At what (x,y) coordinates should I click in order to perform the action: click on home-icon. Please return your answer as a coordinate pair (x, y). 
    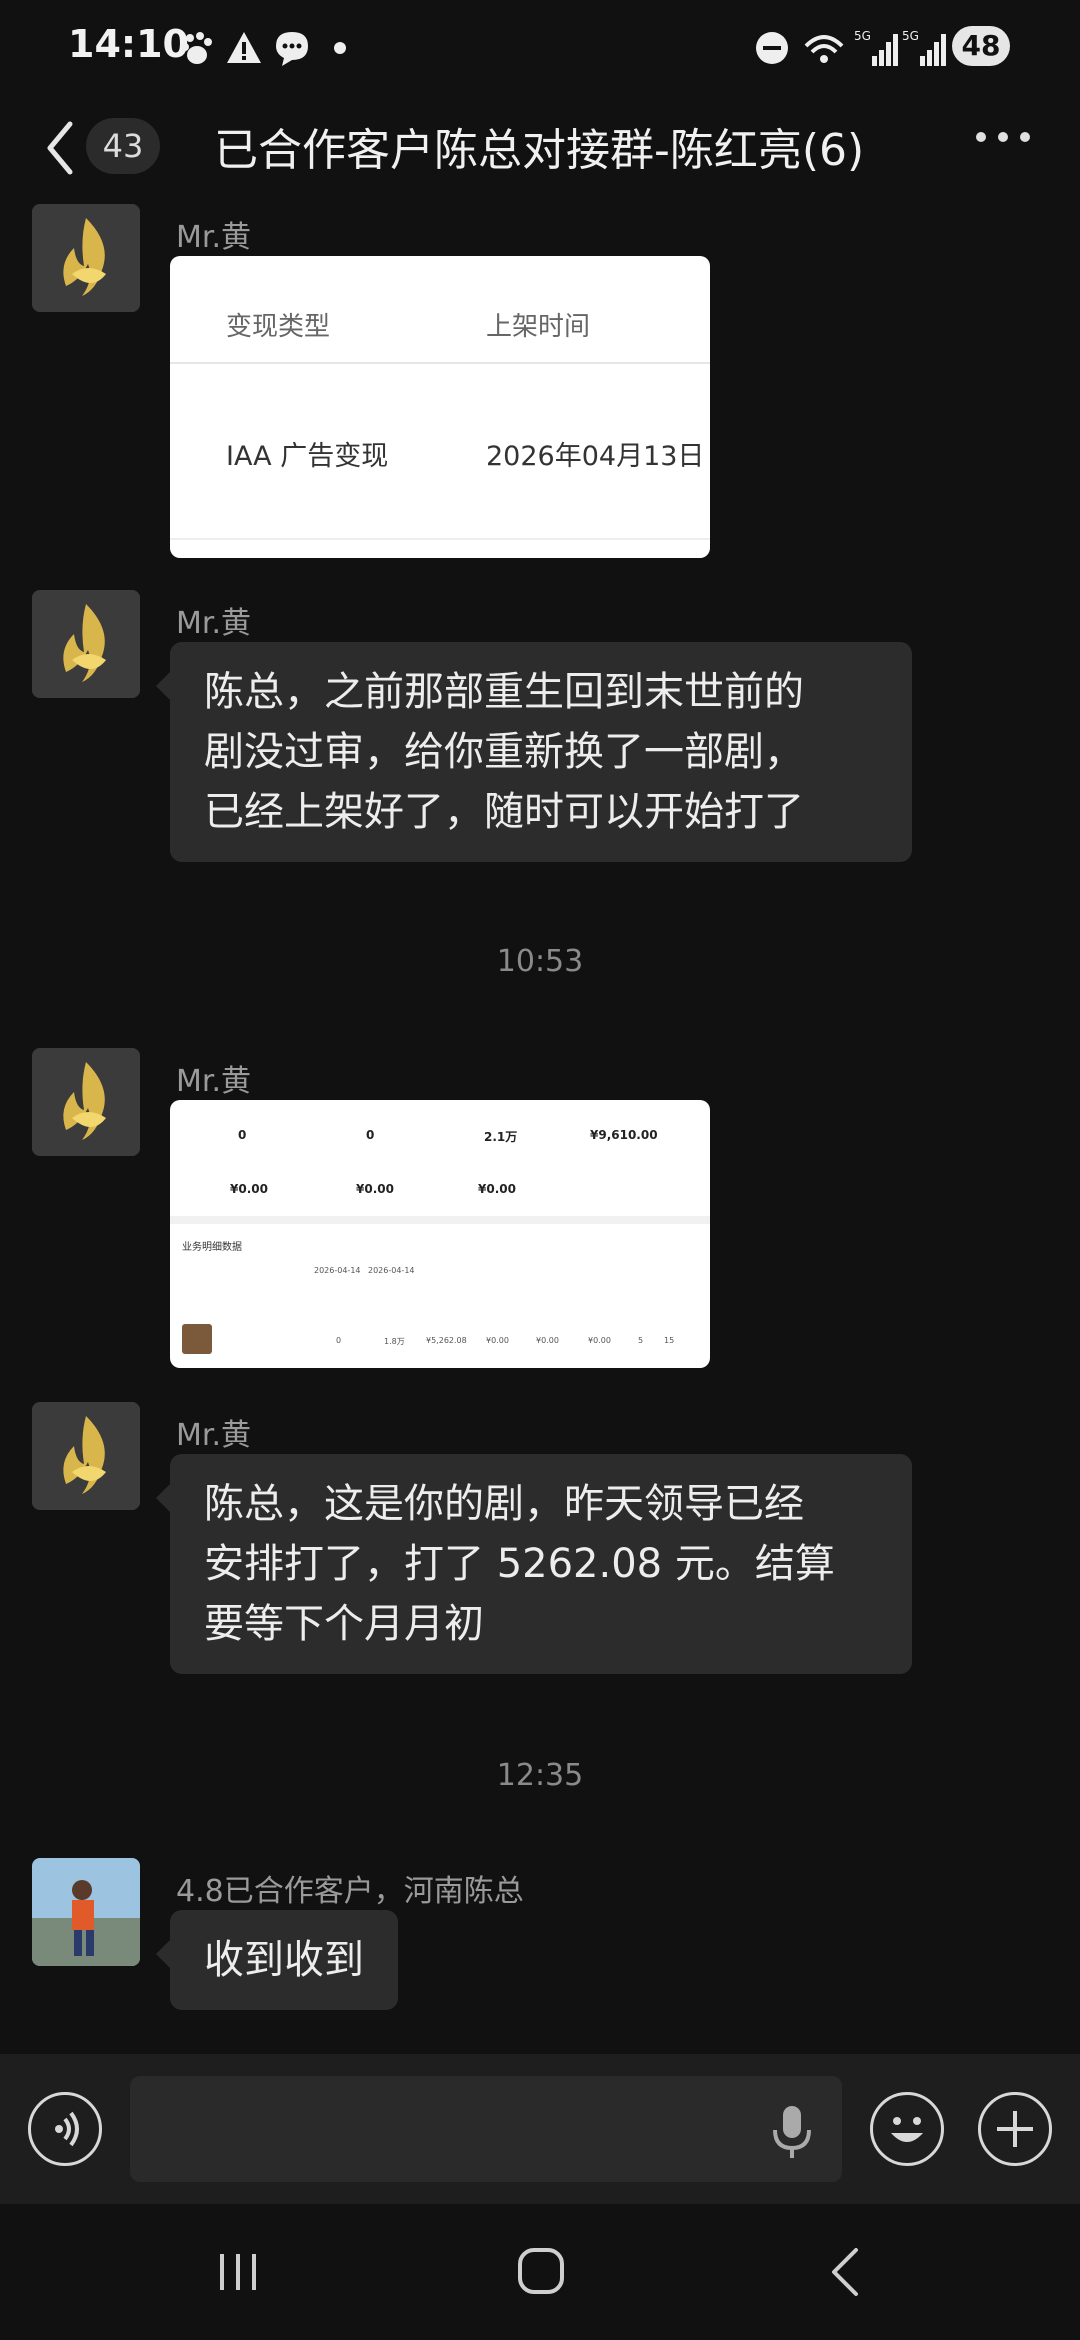
    Looking at the image, I should click on (541, 2271).